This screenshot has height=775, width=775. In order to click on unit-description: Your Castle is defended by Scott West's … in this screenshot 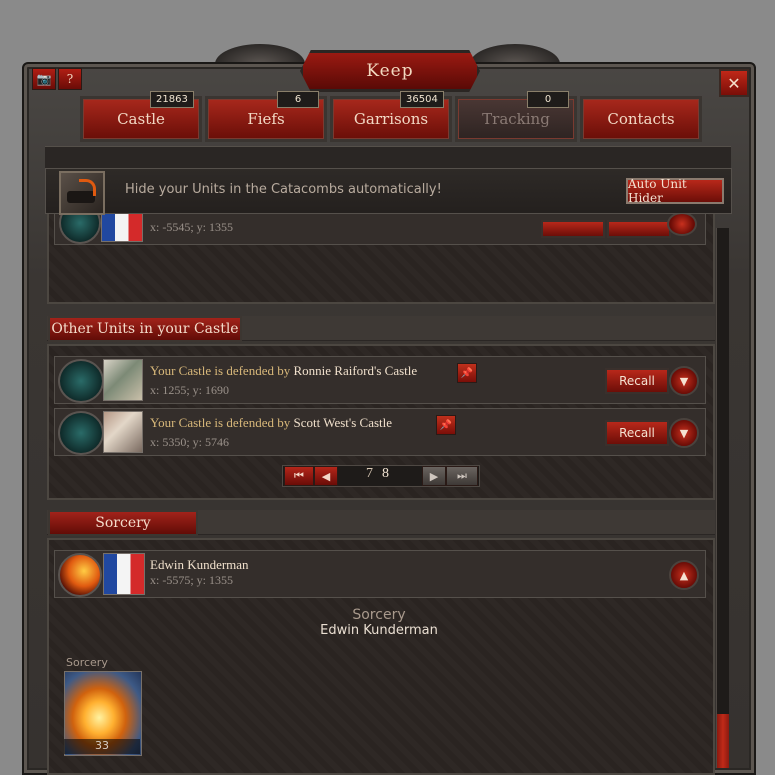, I will do `click(271, 423)`.